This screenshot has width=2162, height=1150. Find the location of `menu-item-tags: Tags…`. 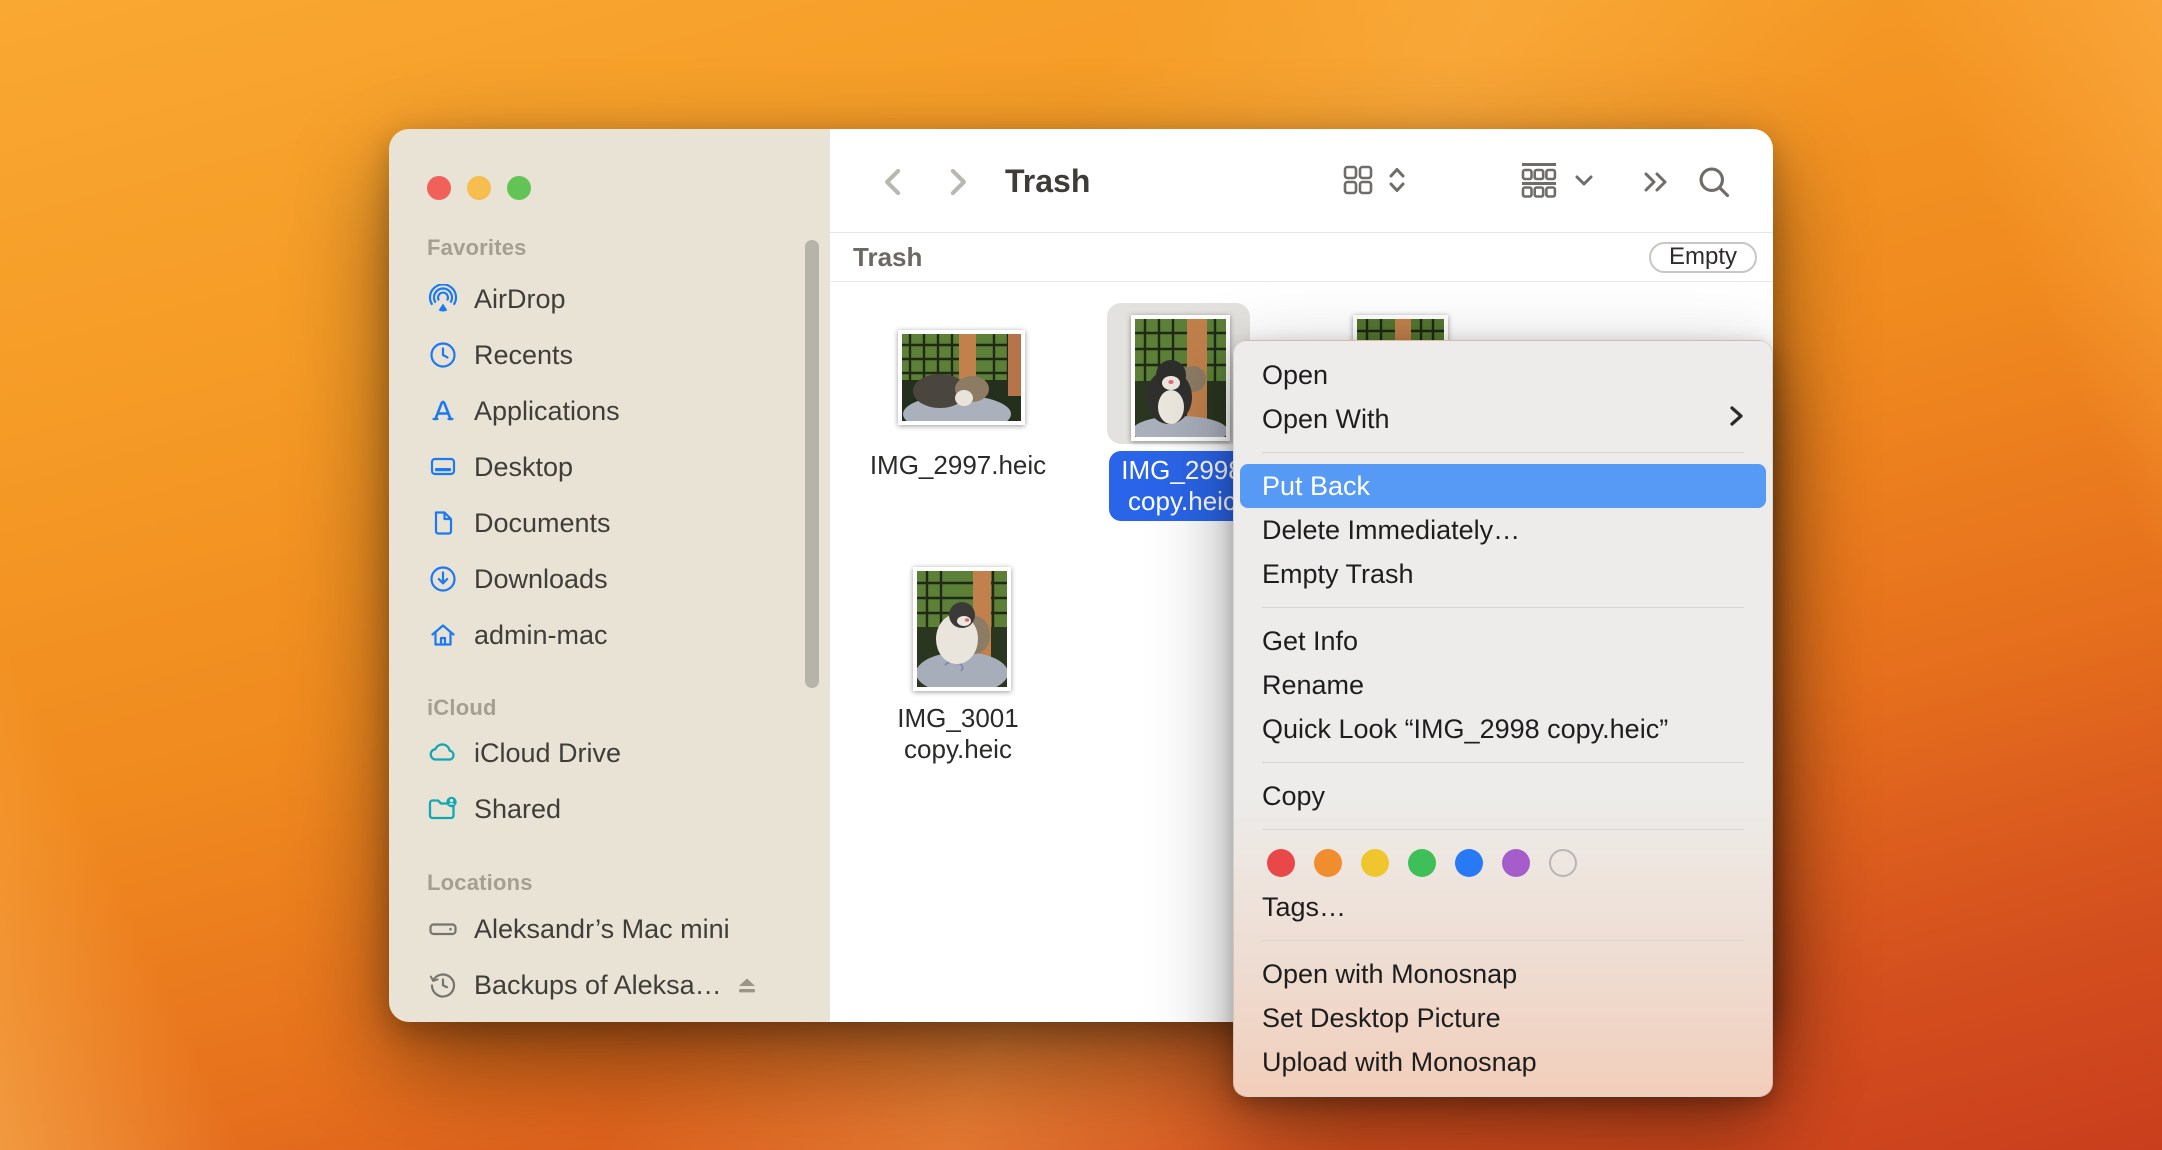

menu-item-tags: Tags… is located at coordinates (1503, 907).